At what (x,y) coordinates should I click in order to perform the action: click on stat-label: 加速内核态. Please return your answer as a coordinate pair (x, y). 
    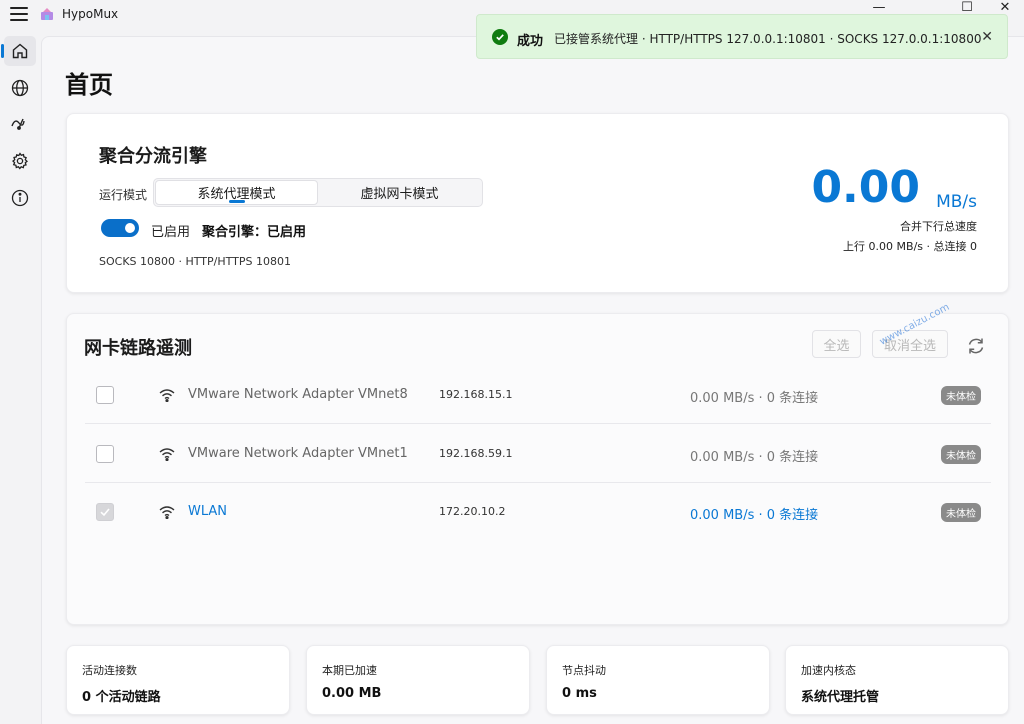
    Looking at the image, I should click on (828, 670).